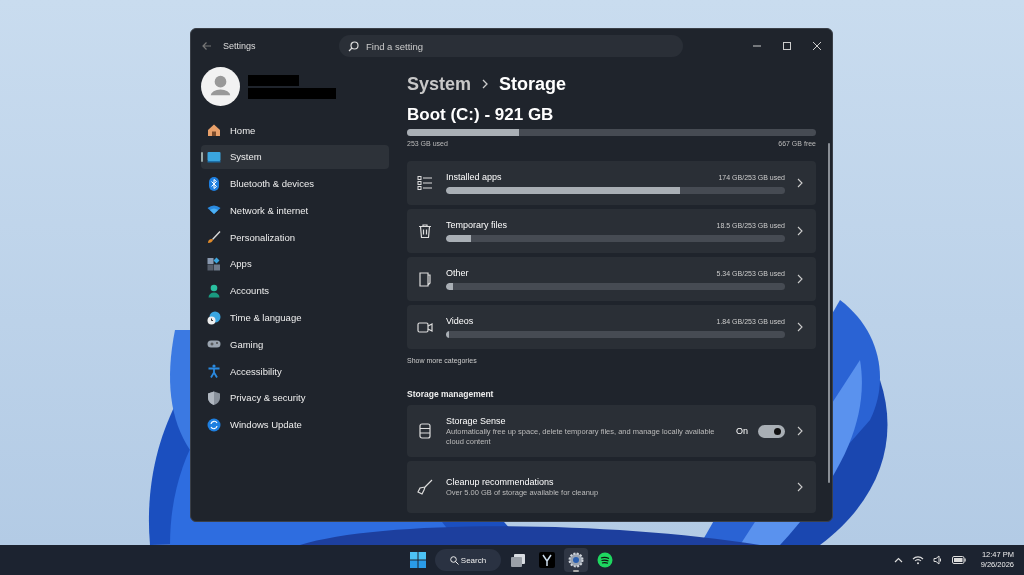 This screenshot has height=575, width=1024. Describe the element at coordinates (817, 46) in the screenshot. I see `close-icon` at that location.